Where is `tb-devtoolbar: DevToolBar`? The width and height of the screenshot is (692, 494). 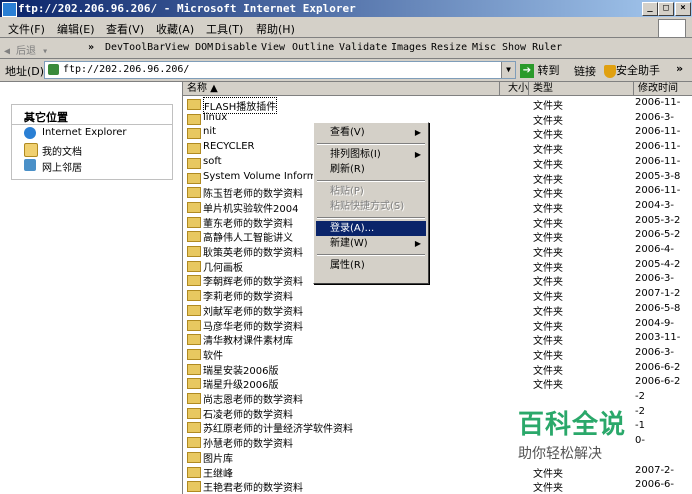
tb-devtoolbar: DevToolBar is located at coordinates (135, 47).